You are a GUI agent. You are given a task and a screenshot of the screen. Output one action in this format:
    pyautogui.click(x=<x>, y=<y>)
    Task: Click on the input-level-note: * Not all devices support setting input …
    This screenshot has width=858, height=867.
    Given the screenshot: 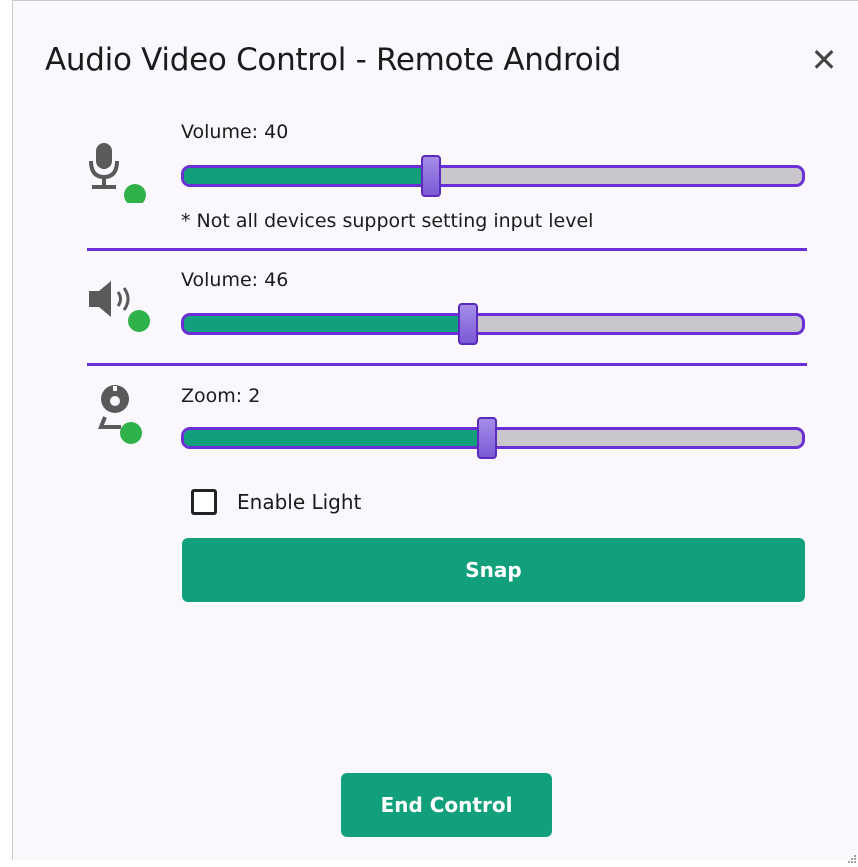 What is the action you would take?
    pyautogui.click(x=387, y=221)
    